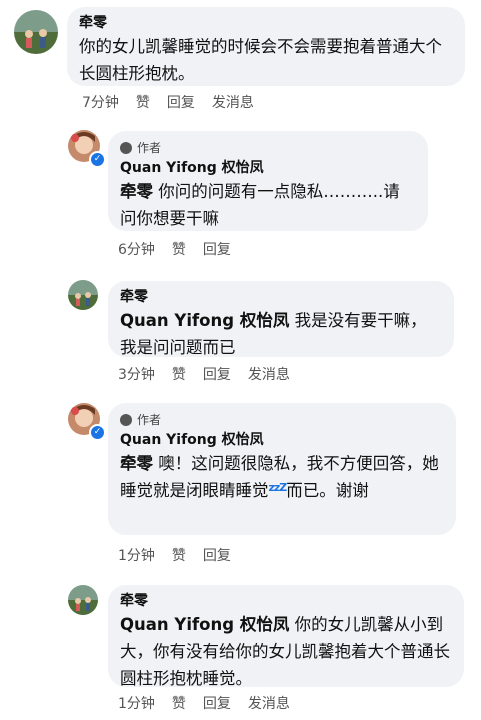 Image resolution: width=481 pixels, height=720 pixels. I want to click on comment-actions: 3分钟 赞 回复 发消息, so click(204, 374).